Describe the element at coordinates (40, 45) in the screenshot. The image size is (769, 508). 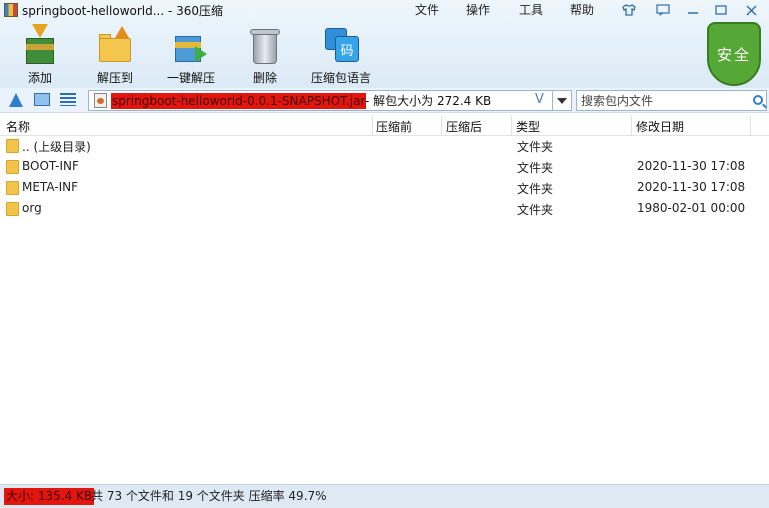
I see `add-archive-icon` at that location.